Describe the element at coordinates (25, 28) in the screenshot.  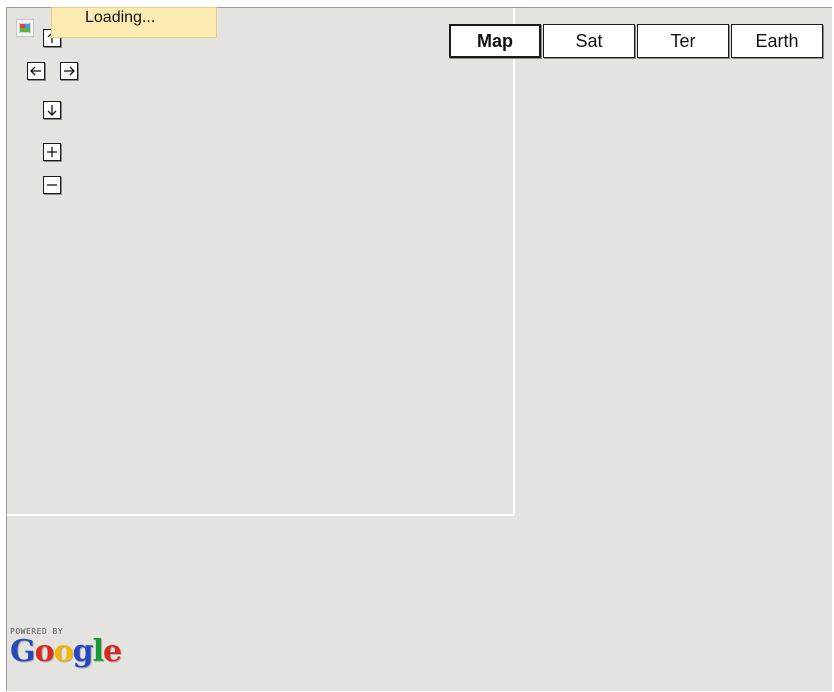
I see `broken-image-icon` at that location.